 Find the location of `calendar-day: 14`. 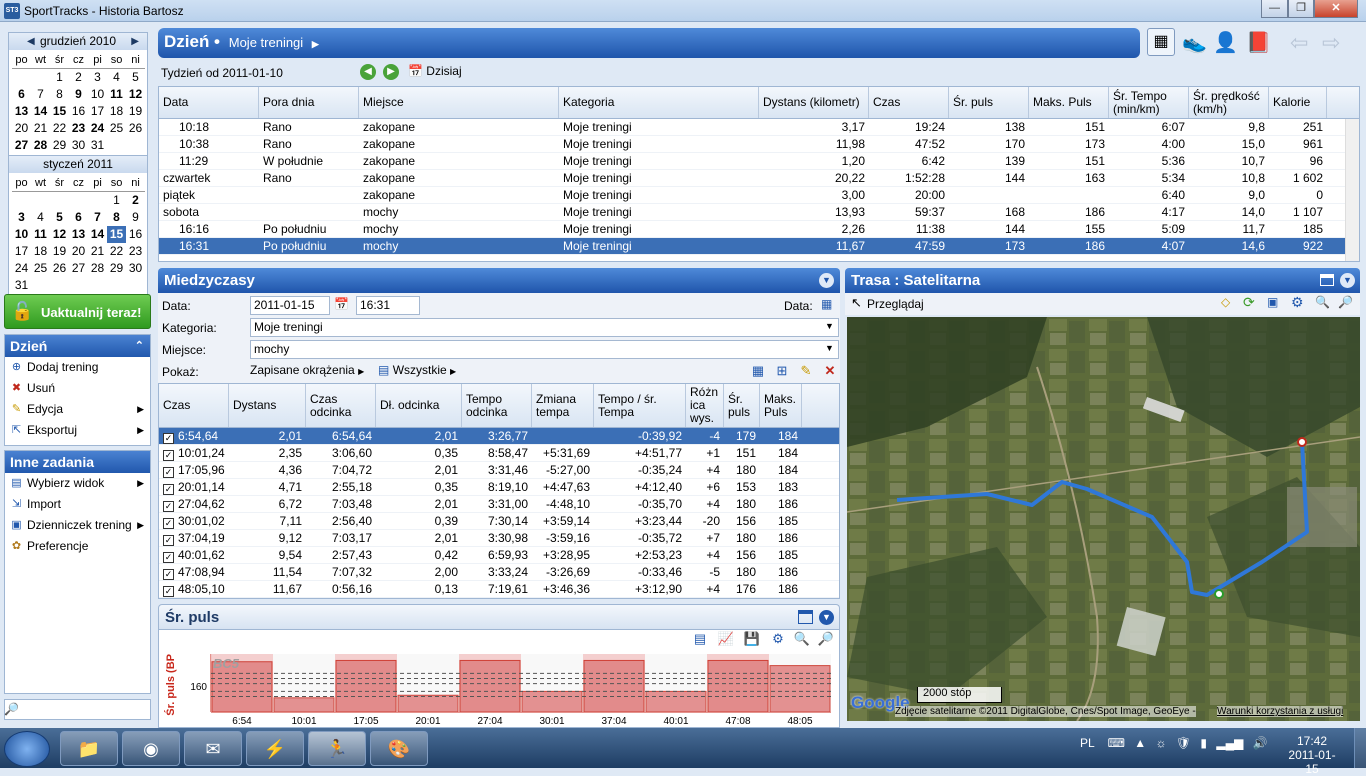

calendar-day: 14 is located at coordinates (40, 111).